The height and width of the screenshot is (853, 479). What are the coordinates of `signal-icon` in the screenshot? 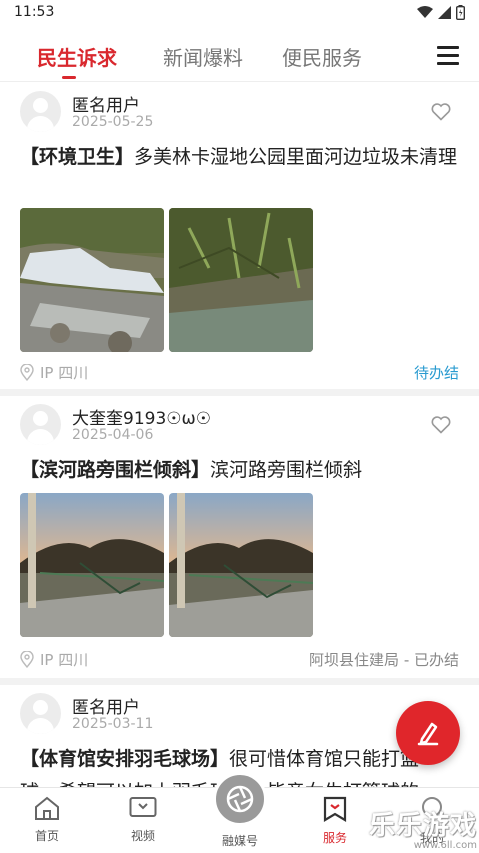 It's located at (444, 12).